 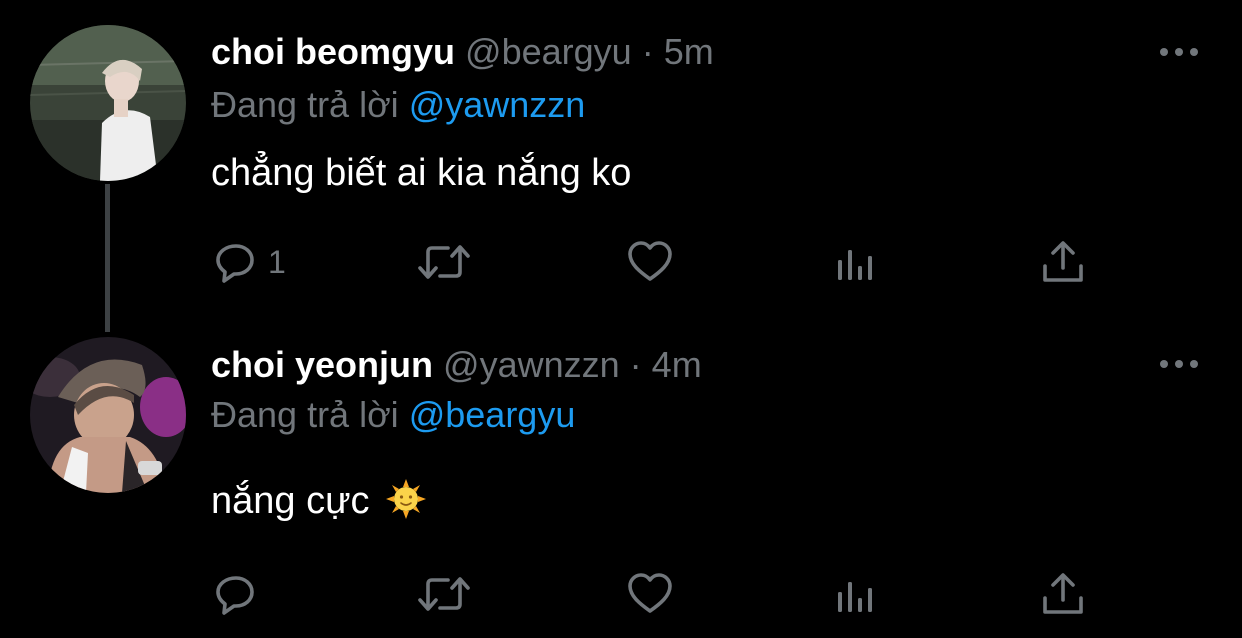 I want to click on timestamp: 4m, so click(x=677, y=364).